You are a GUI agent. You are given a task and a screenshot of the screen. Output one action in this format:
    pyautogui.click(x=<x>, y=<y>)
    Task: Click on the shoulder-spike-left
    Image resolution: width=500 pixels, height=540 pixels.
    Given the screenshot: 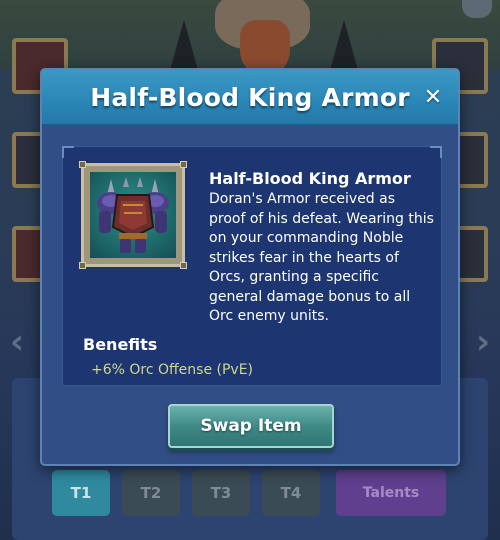 What is the action you would take?
    pyautogui.click(x=184, y=45)
    